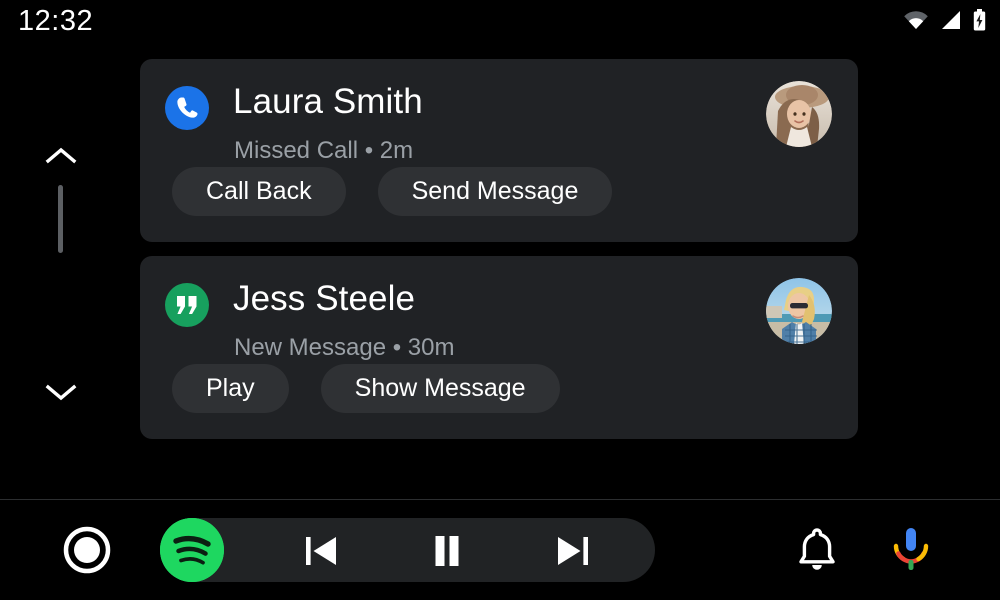  I want to click on play-button: Play, so click(230, 388).